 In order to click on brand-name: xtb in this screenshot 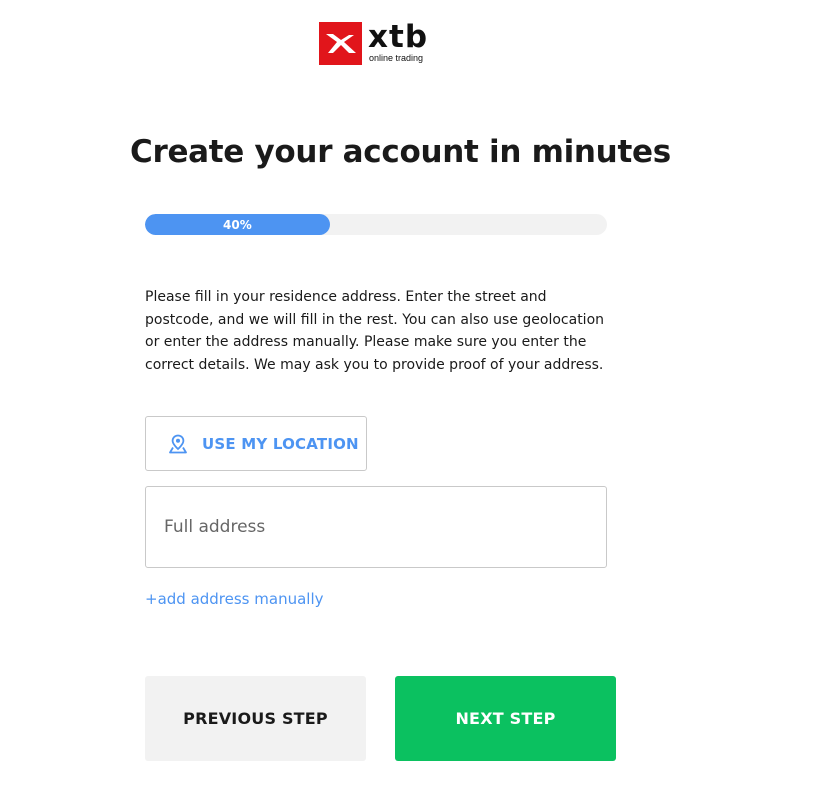, I will do `click(398, 37)`.